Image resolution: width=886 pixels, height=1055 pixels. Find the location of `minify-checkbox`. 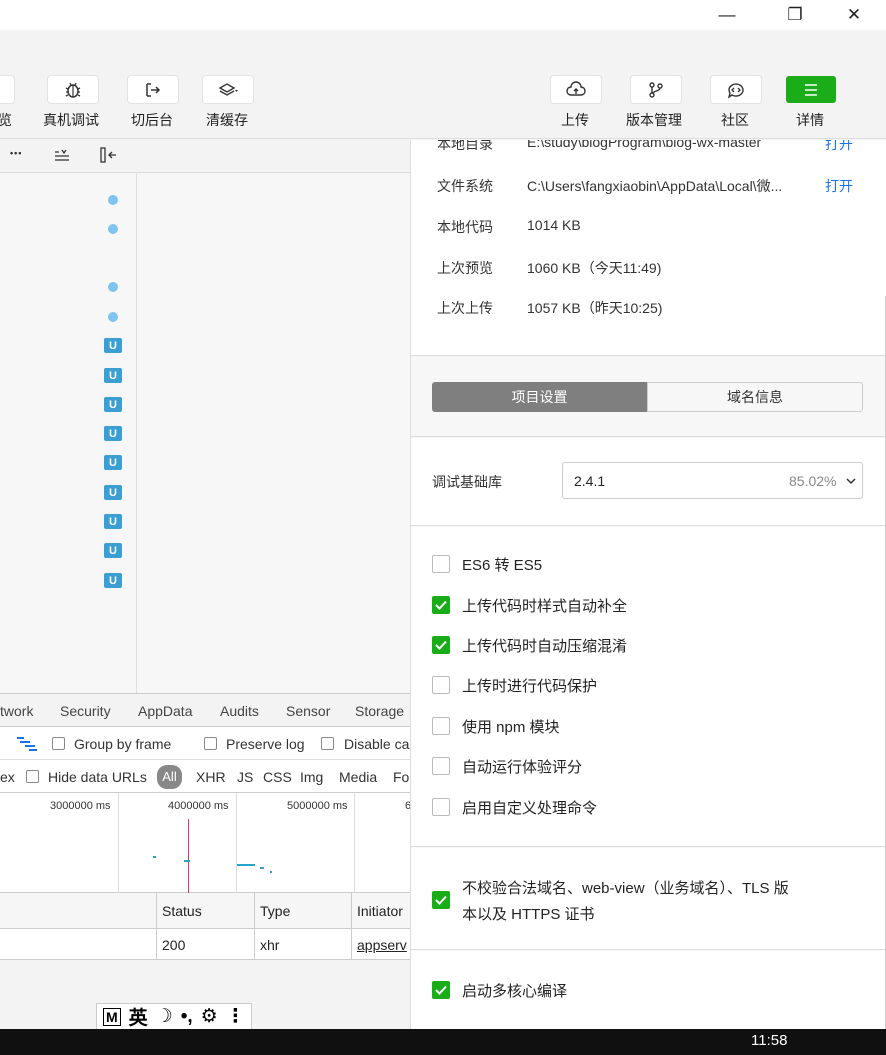

minify-checkbox is located at coordinates (441, 645).